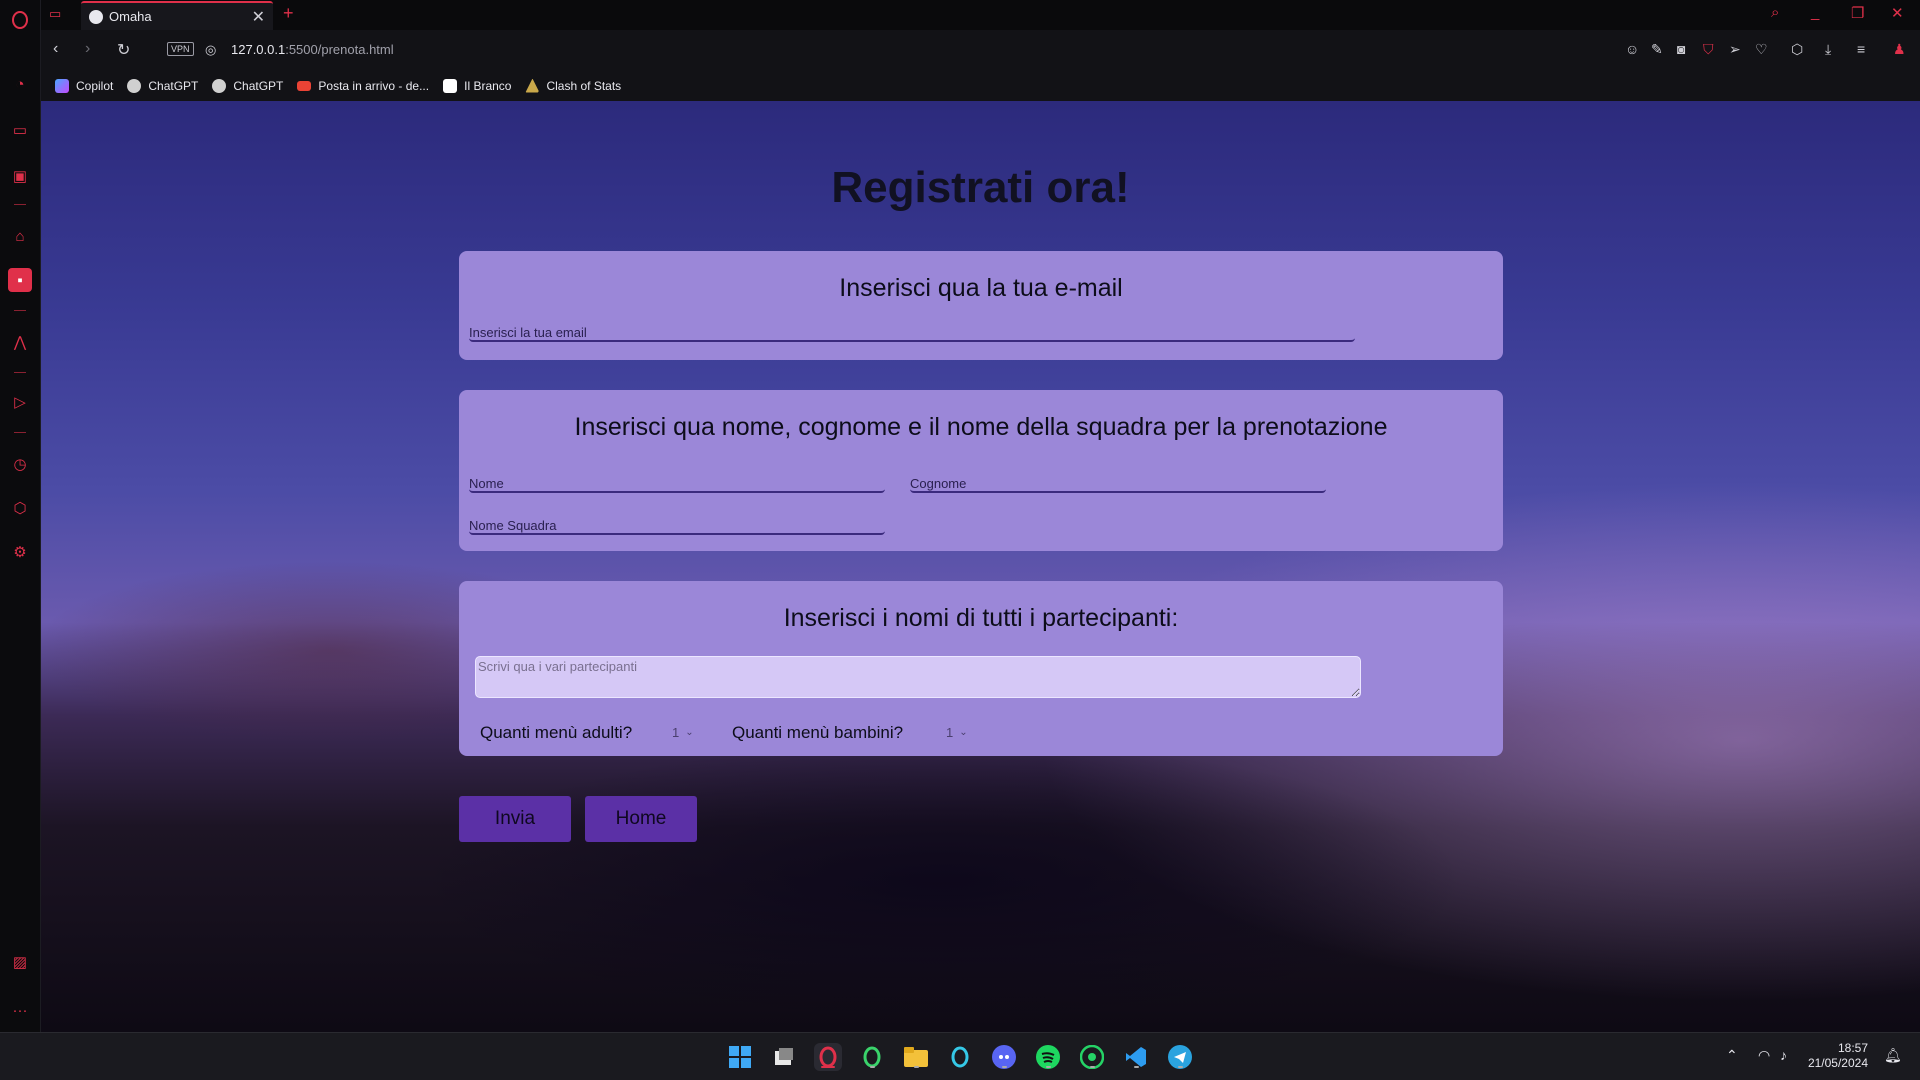  What do you see at coordinates (828, 1057) in the screenshot?
I see `opera-gx-taskbar-icon` at bounding box center [828, 1057].